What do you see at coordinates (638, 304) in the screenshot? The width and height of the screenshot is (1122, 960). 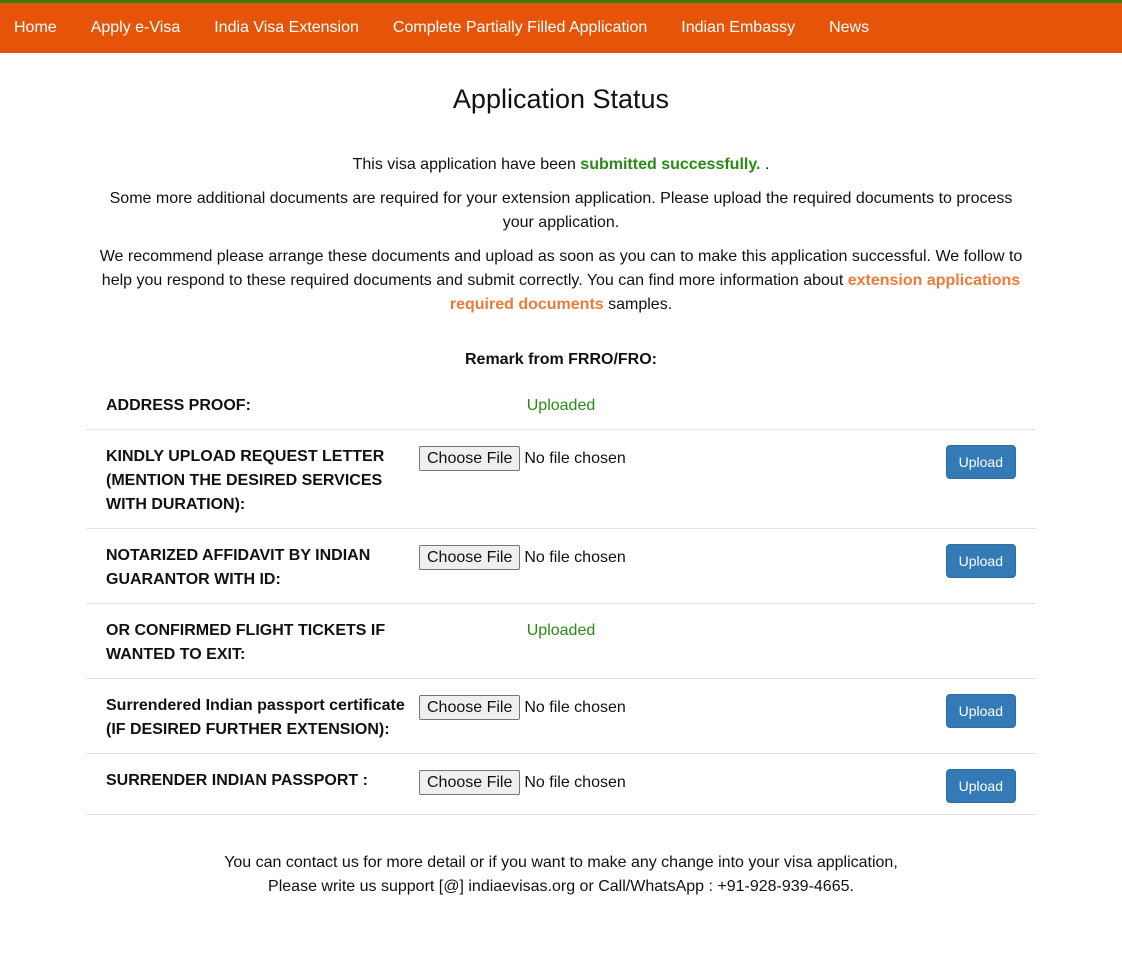 I see `recommendation-suffix: samples.` at bounding box center [638, 304].